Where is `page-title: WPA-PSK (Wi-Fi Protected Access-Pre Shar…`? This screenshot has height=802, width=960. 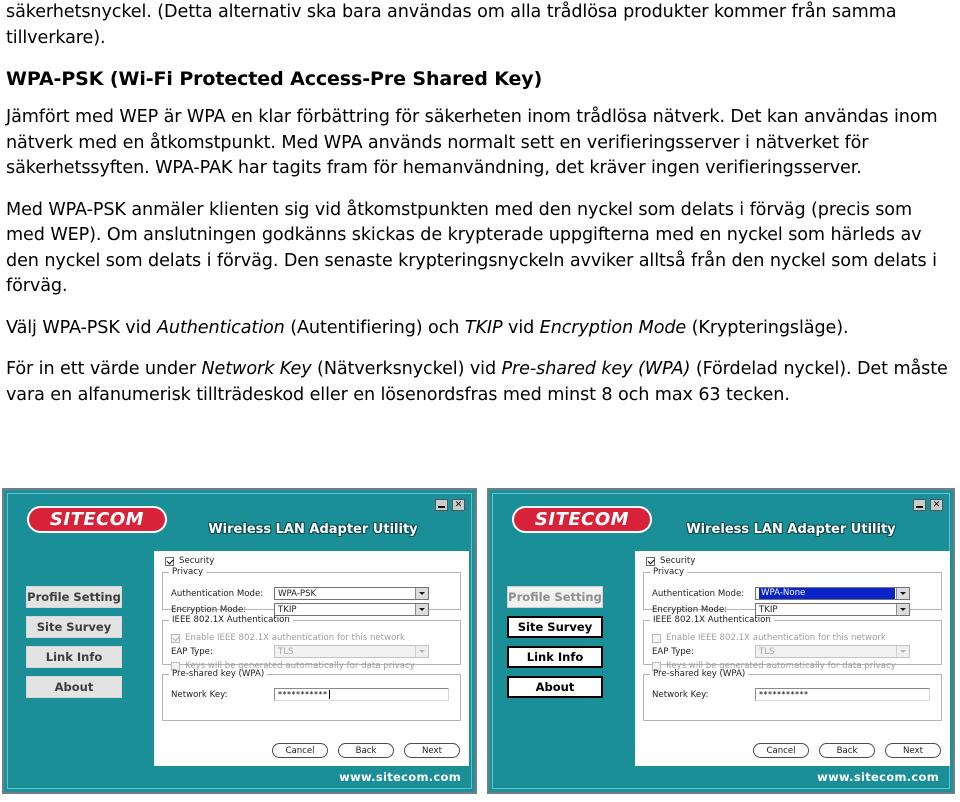
page-title: WPA-PSK (Wi-Fi Protected Access-Pre Shar… is located at coordinates (274, 79).